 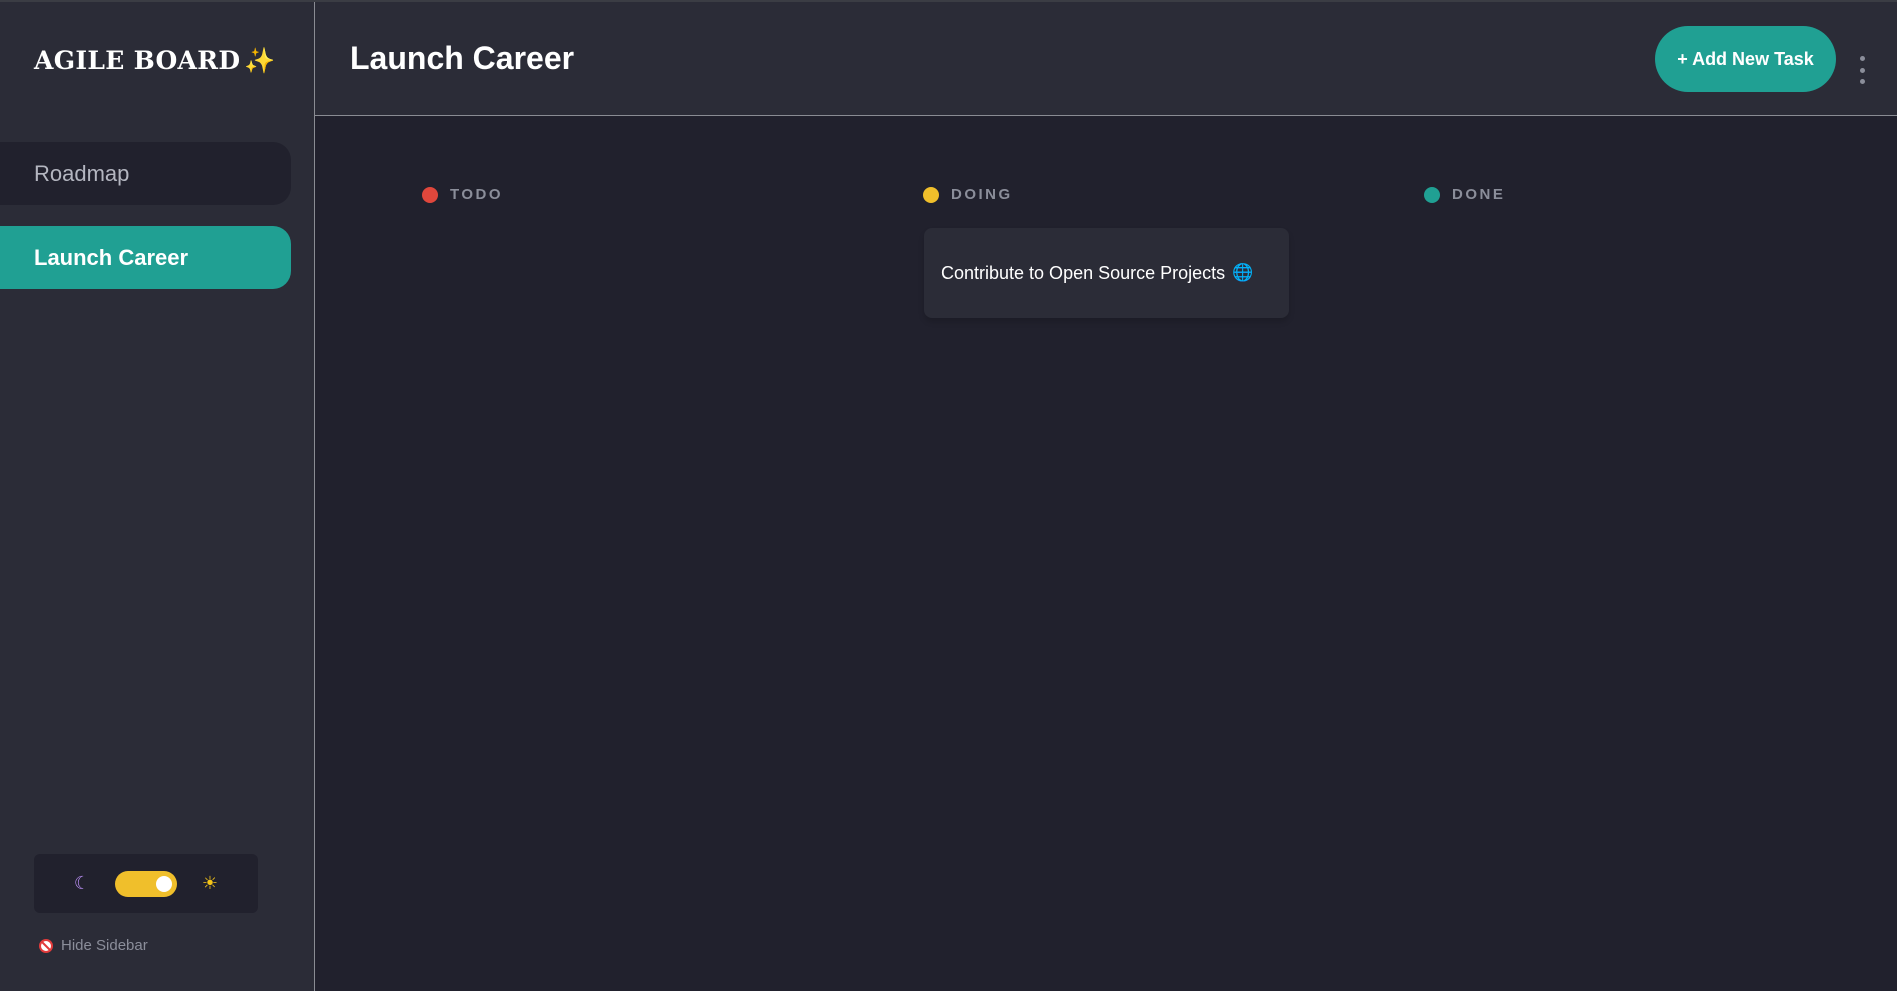 What do you see at coordinates (1745, 59) in the screenshot?
I see `add-new-task-button: + Add New Task` at bounding box center [1745, 59].